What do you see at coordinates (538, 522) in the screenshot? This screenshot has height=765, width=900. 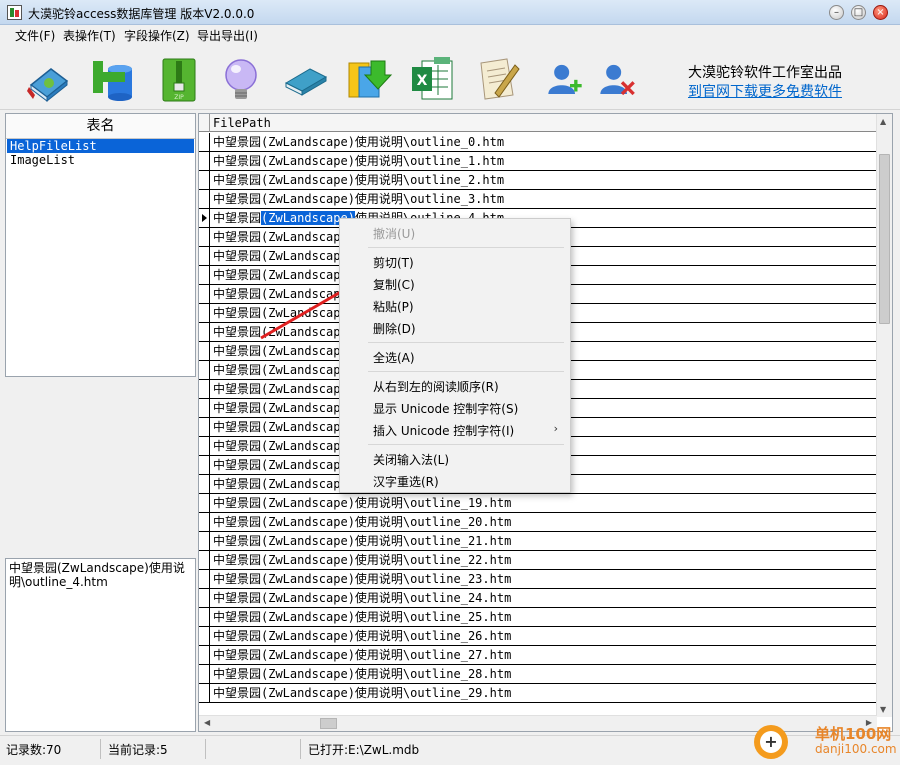 I see `table-row: 中望景园(ZwLandscape)使用说明\outline_20.htm` at bounding box center [538, 522].